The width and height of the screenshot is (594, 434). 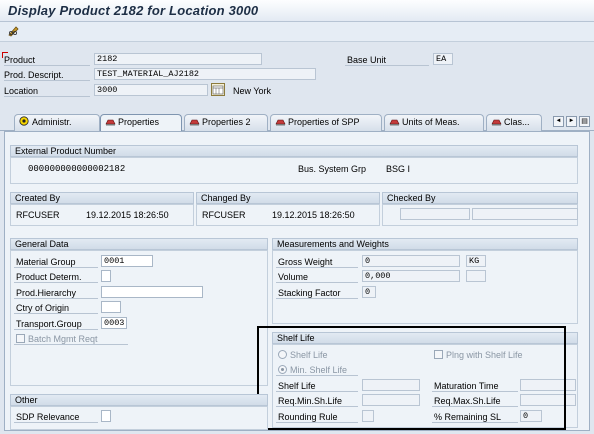 What do you see at coordinates (431, 122) in the screenshot?
I see `tab-label: Units of Meas.` at bounding box center [431, 122].